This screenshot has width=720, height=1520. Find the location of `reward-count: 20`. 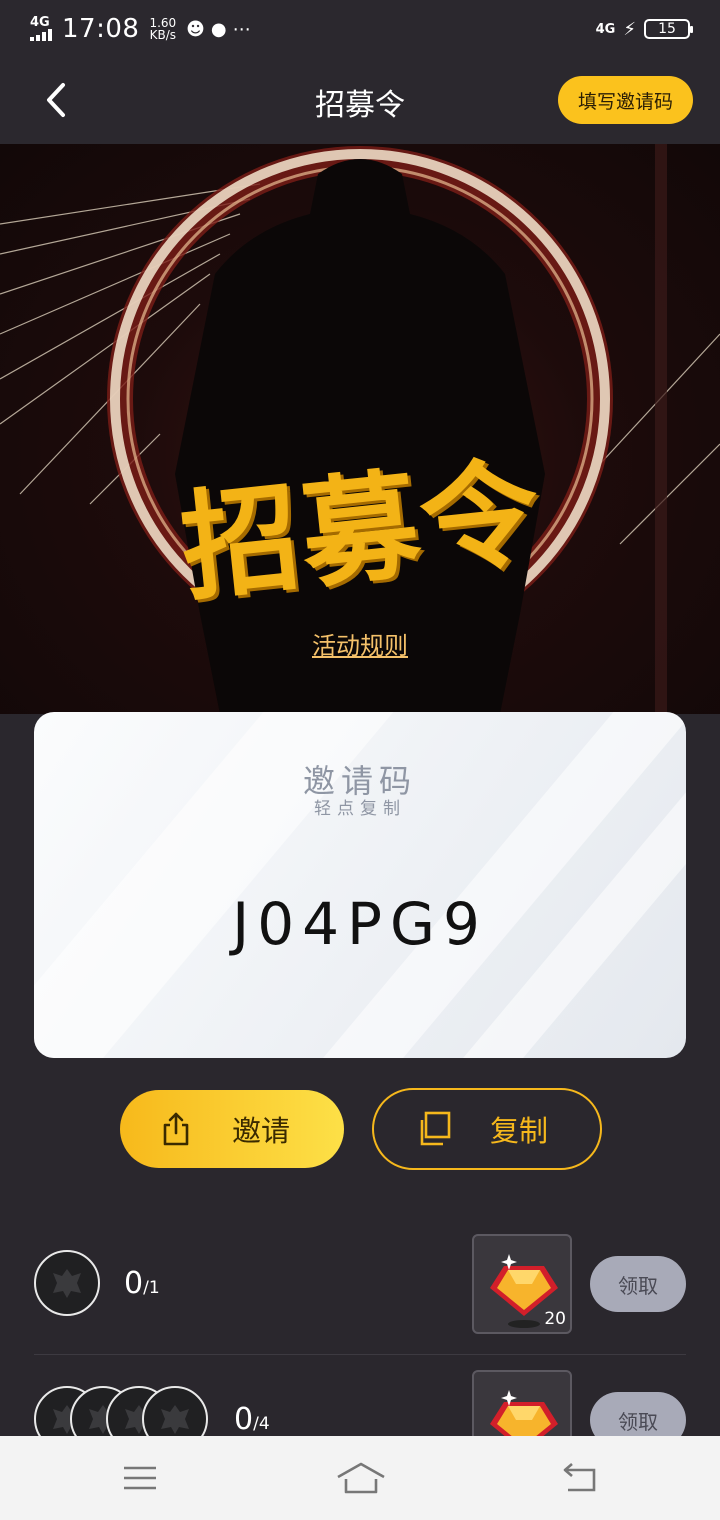

reward-count: 20 is located at coordinates (555, 1319).